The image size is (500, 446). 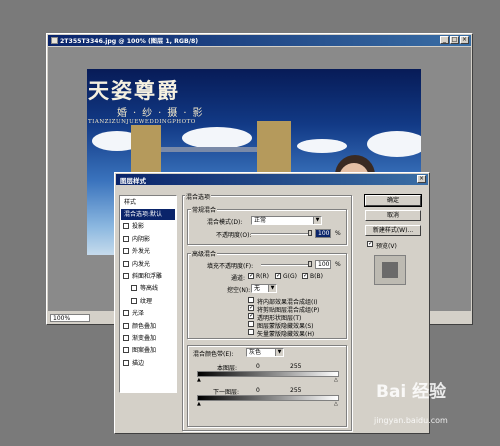 I want to click on style-list-item: 外发光, so click(x=148, y=251).